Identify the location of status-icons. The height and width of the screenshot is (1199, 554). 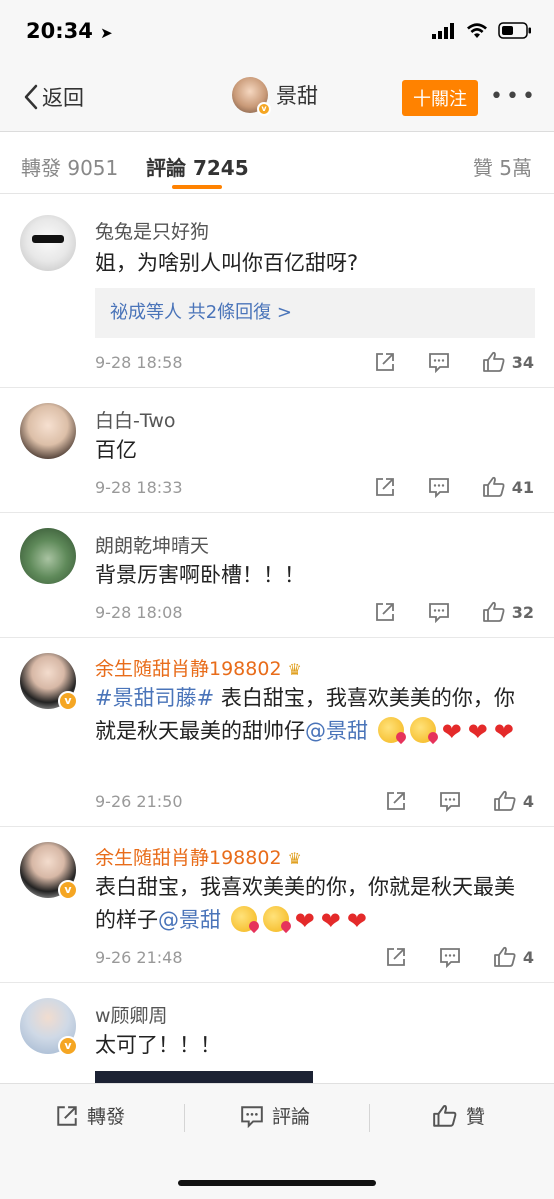
(482, 30).